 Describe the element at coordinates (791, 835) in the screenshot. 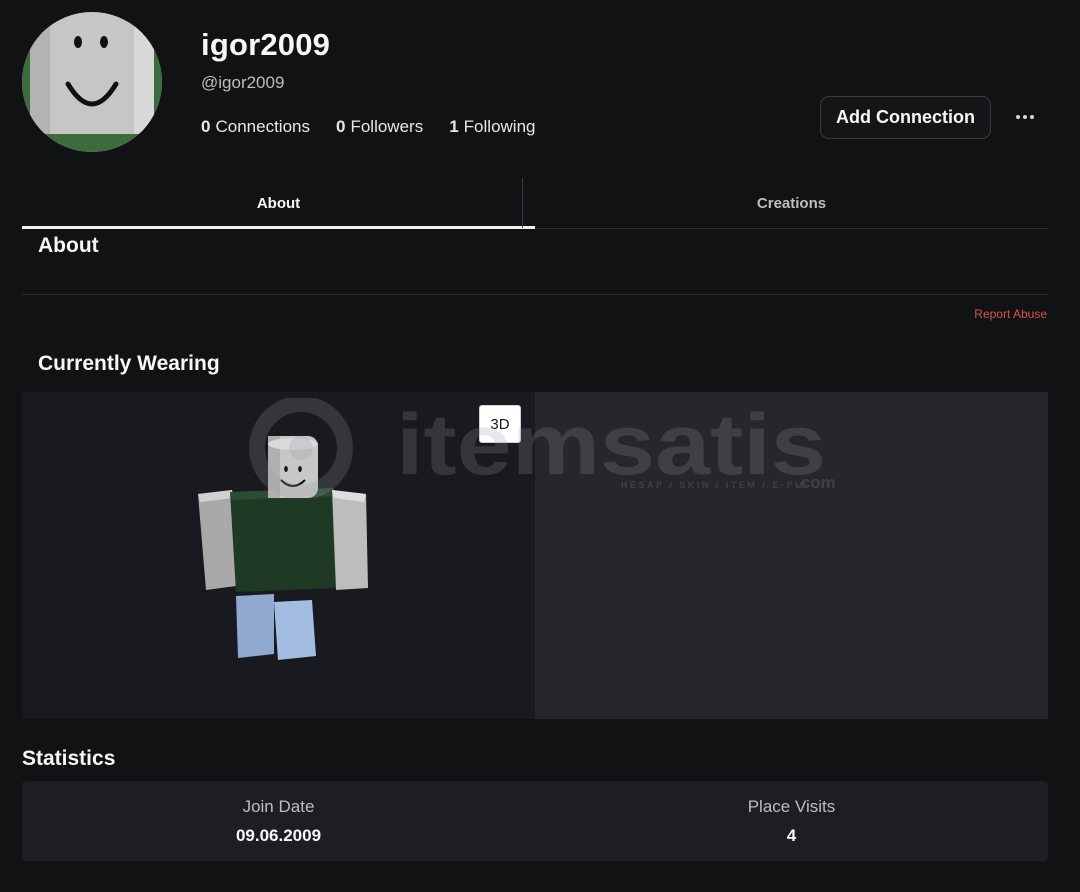

I see `place-visits-value: 4` at that location.